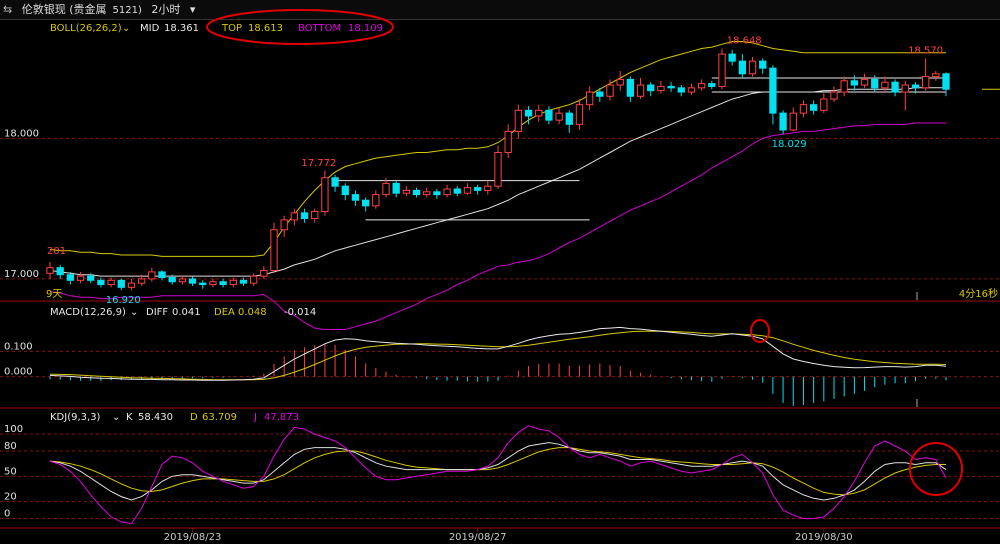 This screenshot has height=544, width=1000. I want to click on kdj-legend-item: D, so click(194, 417).